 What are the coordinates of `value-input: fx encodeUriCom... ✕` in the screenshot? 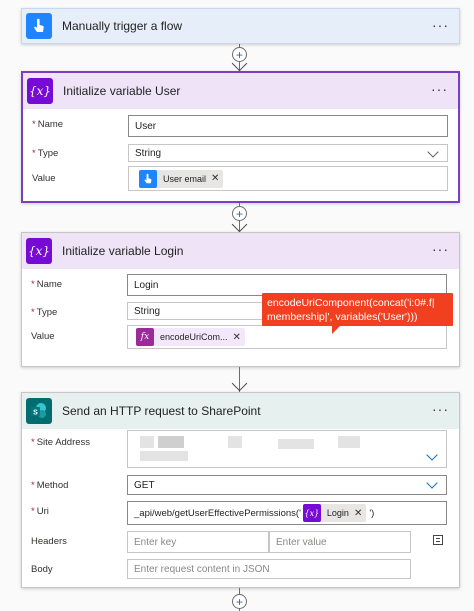 It's located at (287, 337).